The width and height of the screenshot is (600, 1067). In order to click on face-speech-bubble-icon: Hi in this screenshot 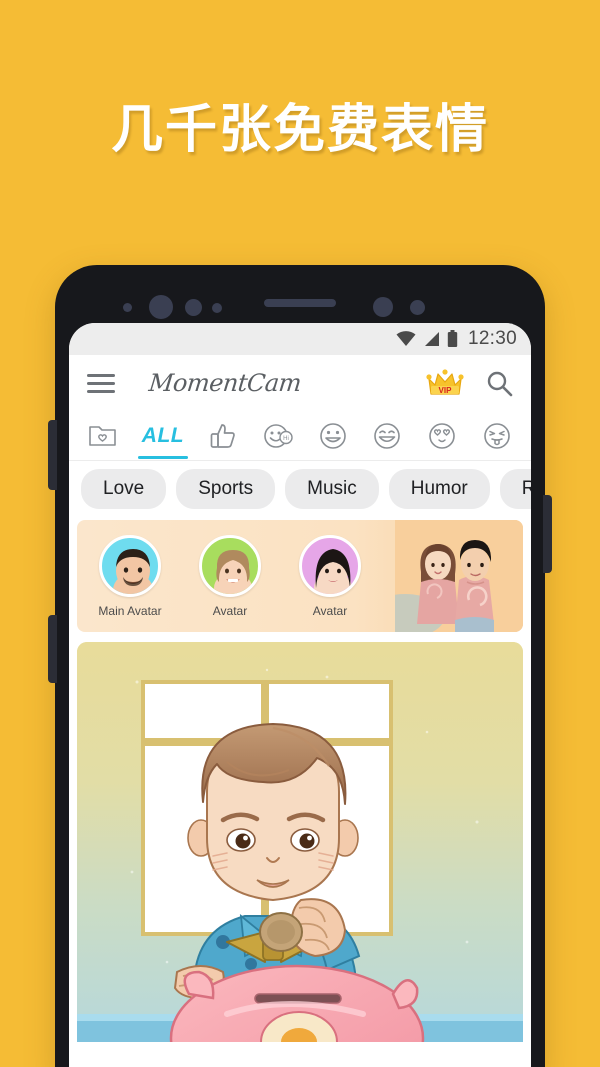, I will do `click(278, 435)`.